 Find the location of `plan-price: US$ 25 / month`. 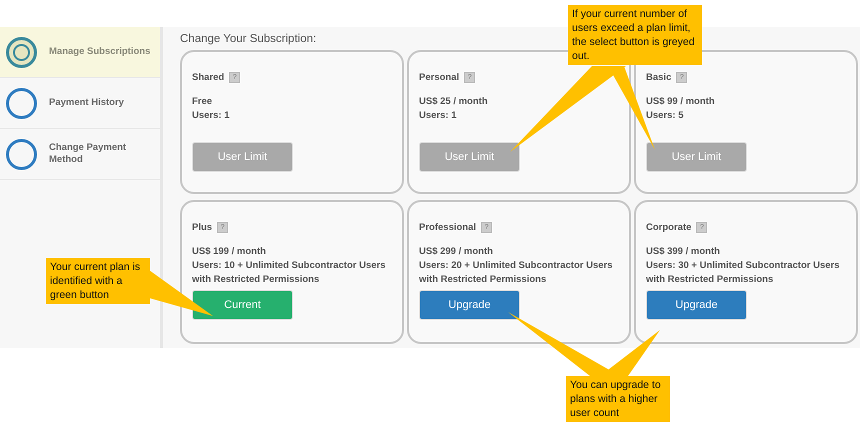

plan-price: US$ 25 / month is located at coordinates (454, 102).